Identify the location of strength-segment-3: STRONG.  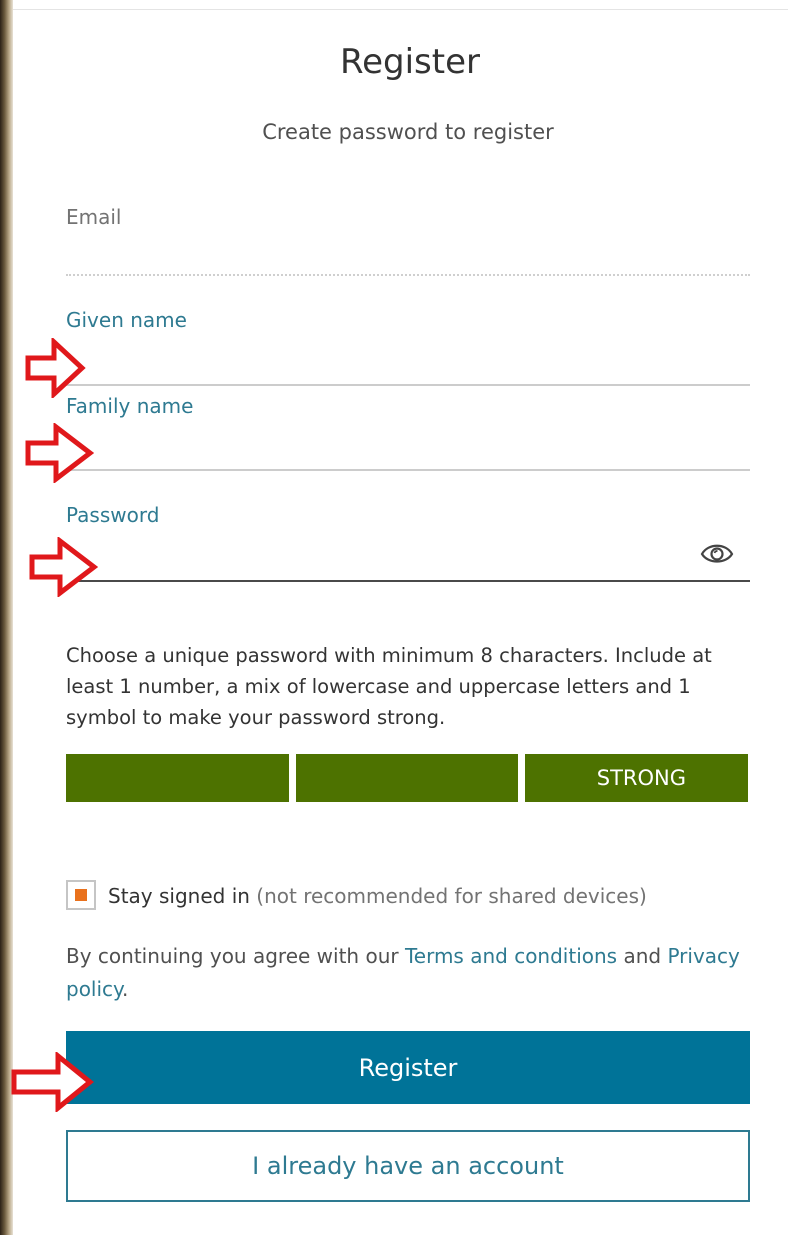
(636, 778).